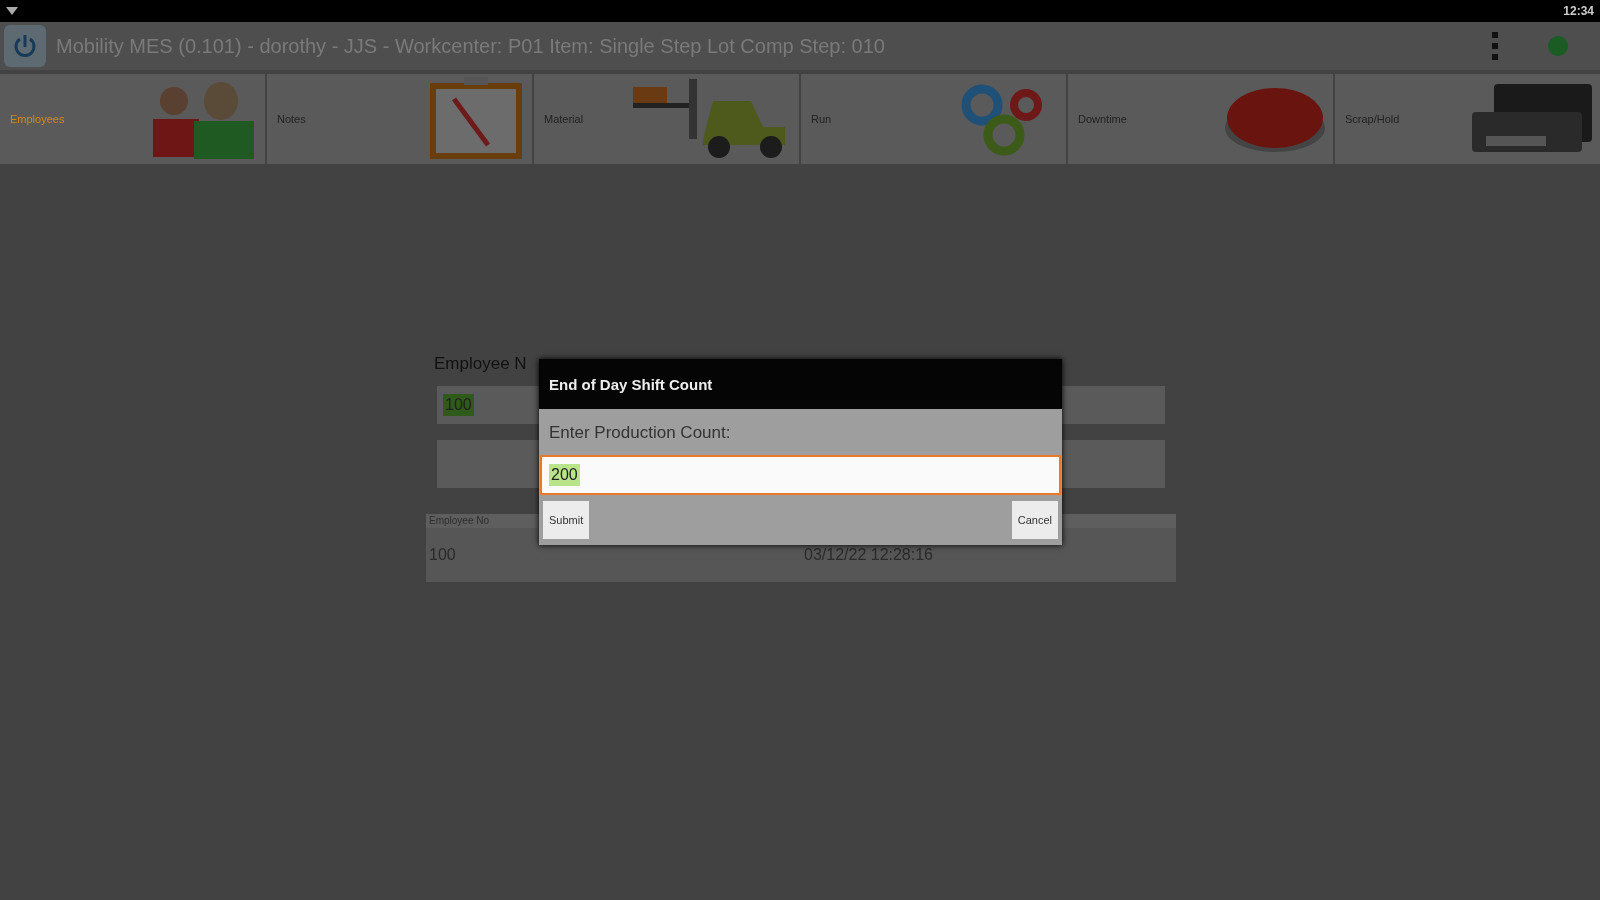 The image size is (1600, 900). Describe the element at coordinates (1200, 119) in the screenshot. I see `menu-tile: Downtime` at that location.